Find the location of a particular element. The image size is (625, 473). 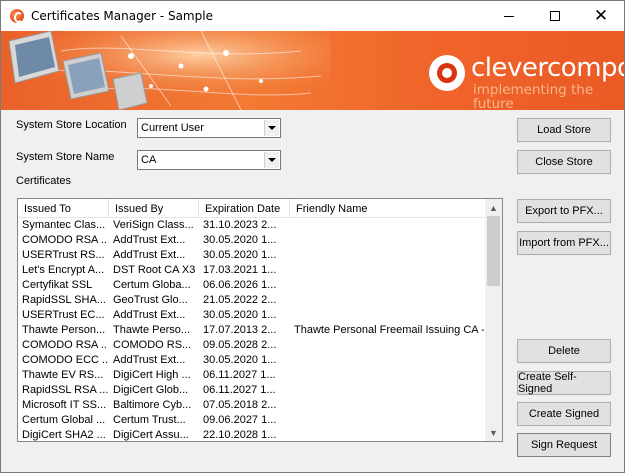

store-location-label: System Store Location is located at coordinates (71, 125).